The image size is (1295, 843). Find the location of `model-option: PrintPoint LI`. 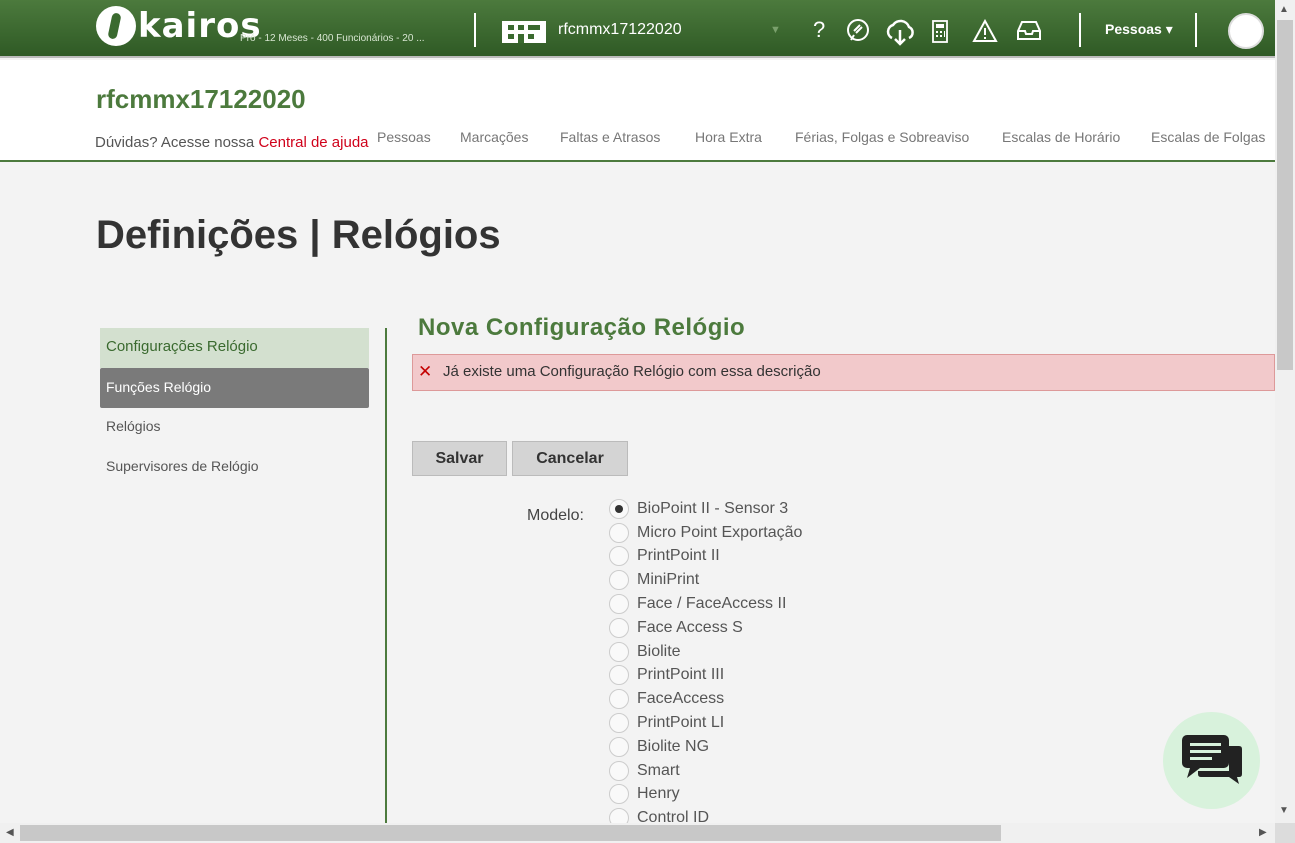

model-option: PrintPoint LI is located at coordinates (739, 723).